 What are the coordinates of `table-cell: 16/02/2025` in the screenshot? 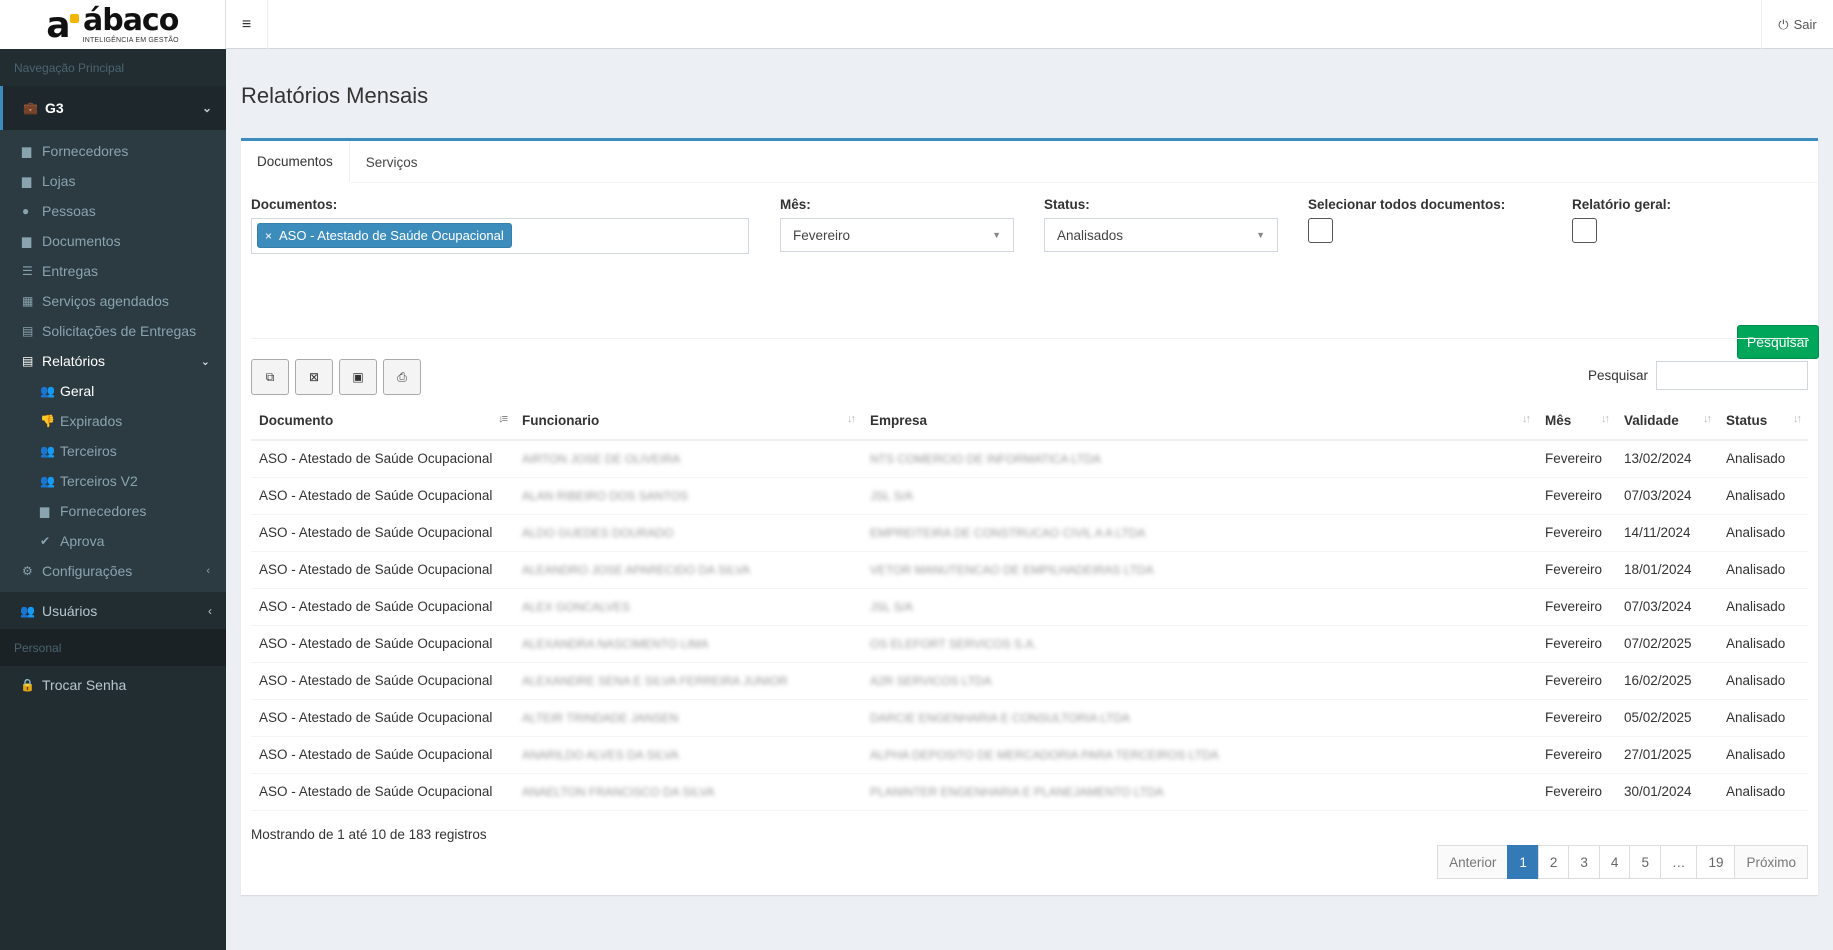 It's located at (1667, 681).